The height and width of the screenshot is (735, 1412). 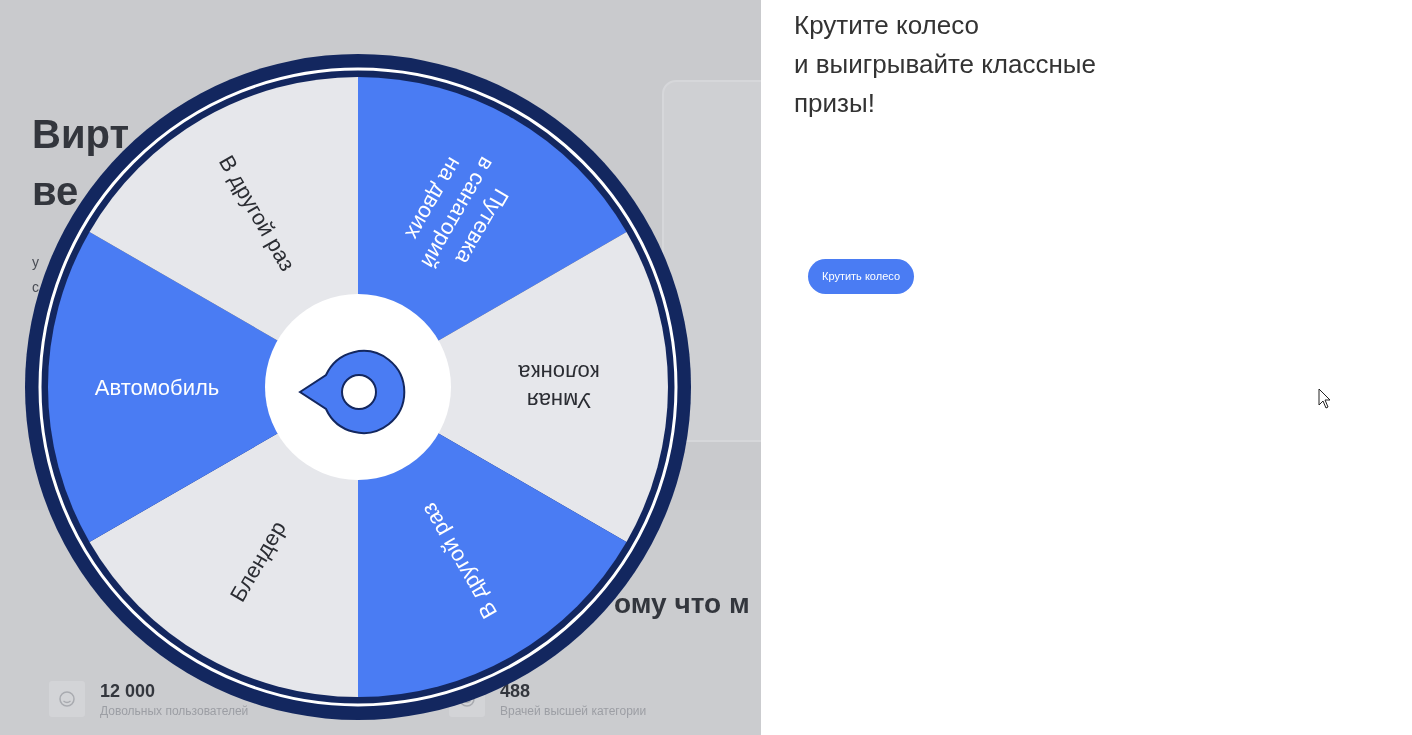 What do you see at coordinates (1325, 399) in the screenshot?
I see `cursor-icon` at bounding box center [1325, 399].